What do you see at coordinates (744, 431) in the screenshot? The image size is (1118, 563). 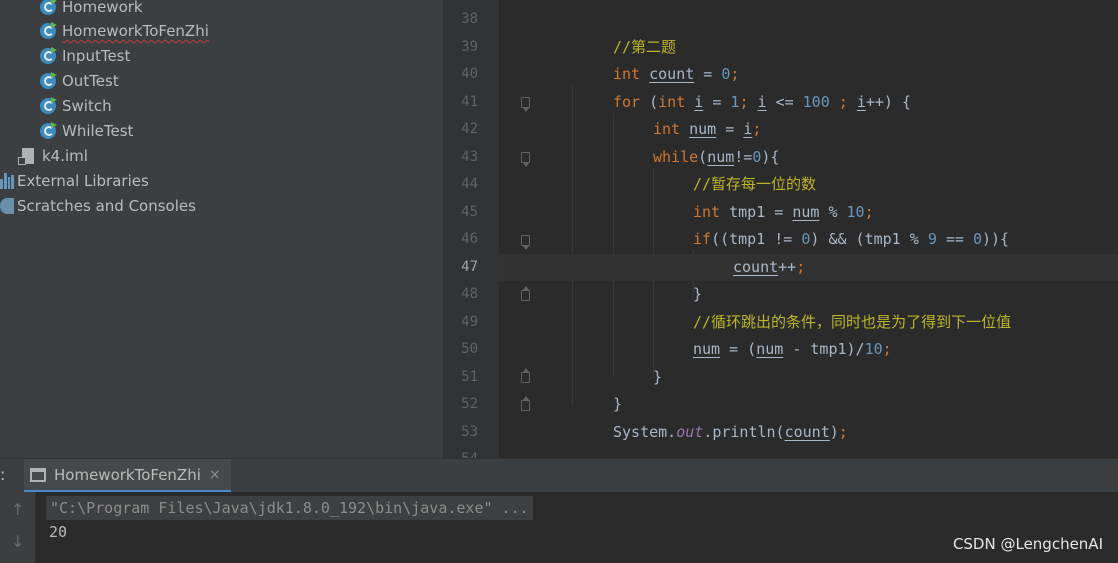 I see `code-text: .println(` at bounding box center [744, 431].